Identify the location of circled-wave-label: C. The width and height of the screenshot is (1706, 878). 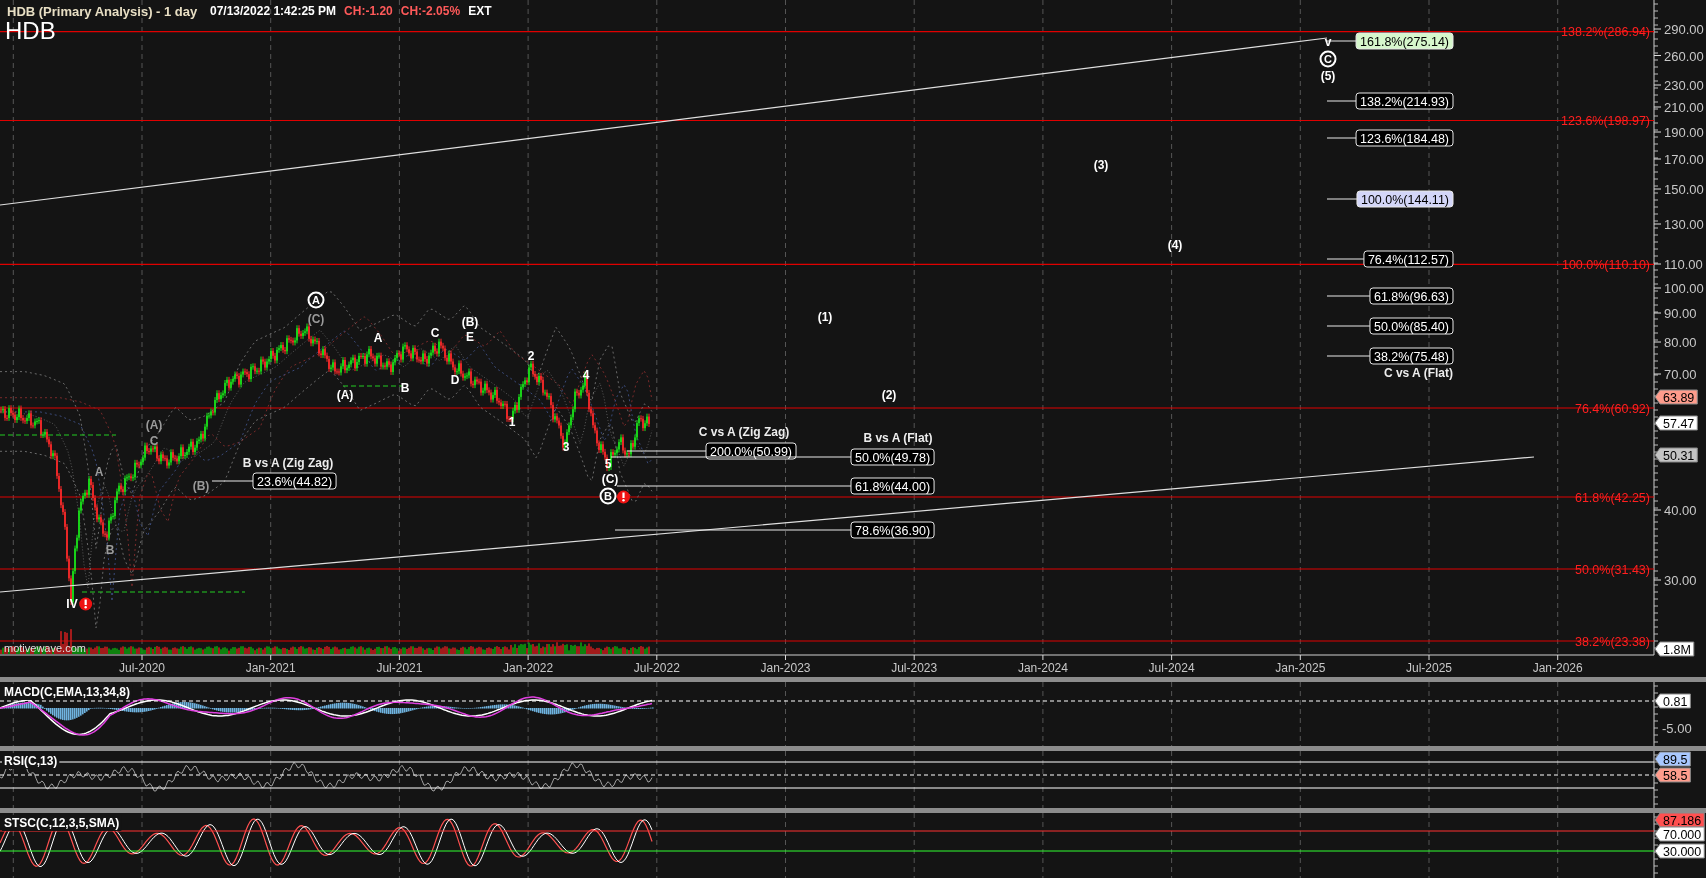
(1328, 59).